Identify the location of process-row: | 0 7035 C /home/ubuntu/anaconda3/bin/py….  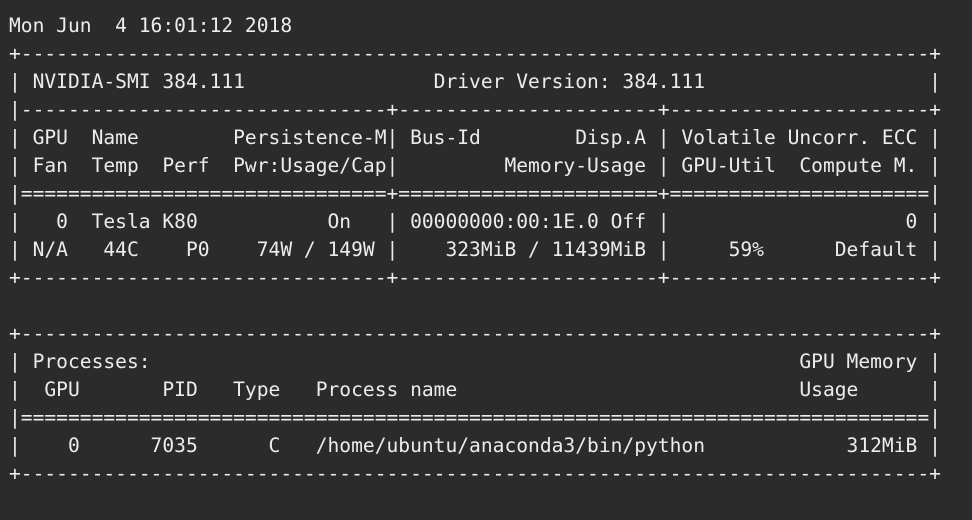
(475, 445).